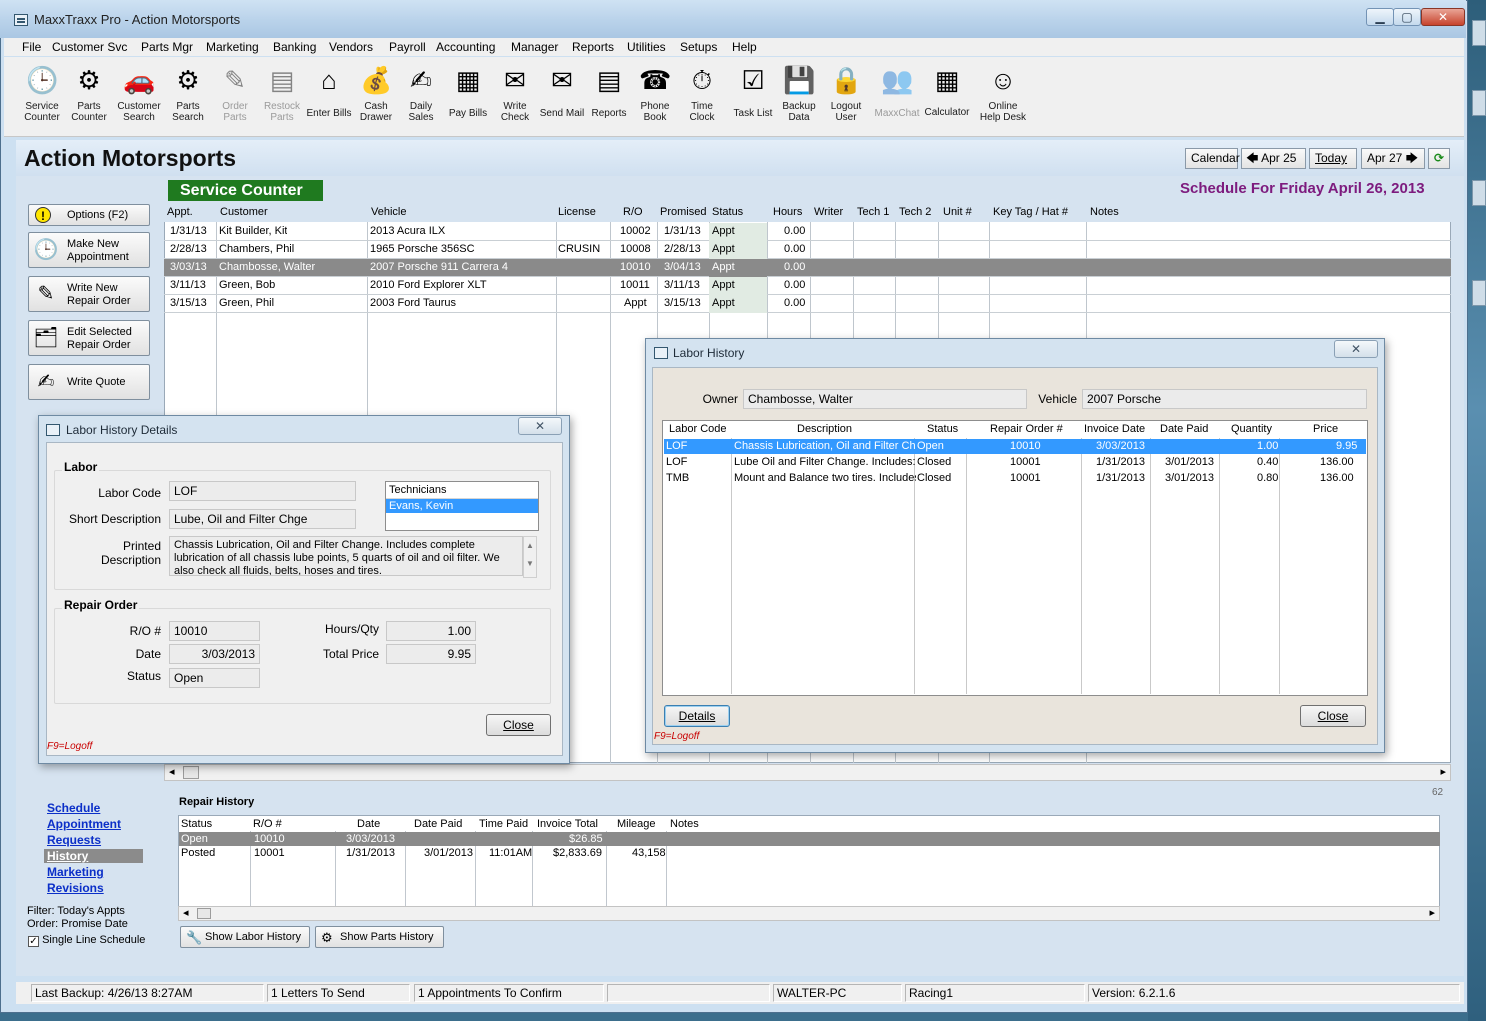  I want to click on rh-col-mileage: Mileage, so click(636, 824).